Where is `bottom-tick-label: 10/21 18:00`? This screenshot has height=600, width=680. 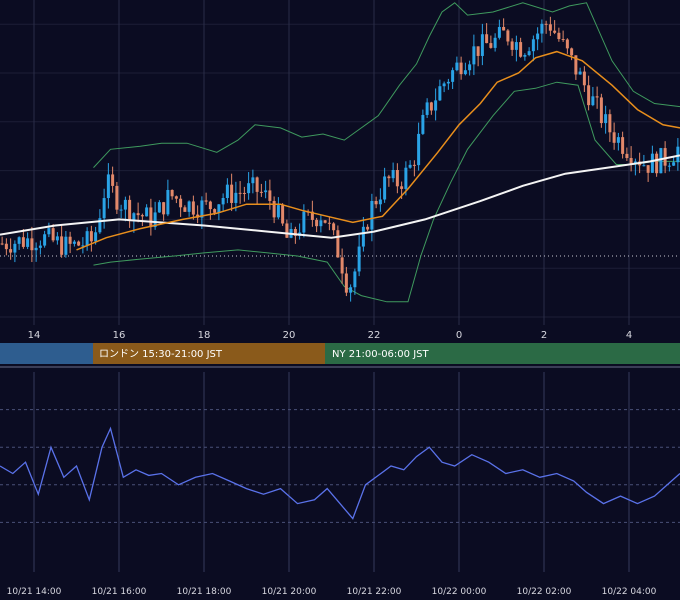
bottom-tick-label: 10/21 18:00 is located at coordinates (204, 592).